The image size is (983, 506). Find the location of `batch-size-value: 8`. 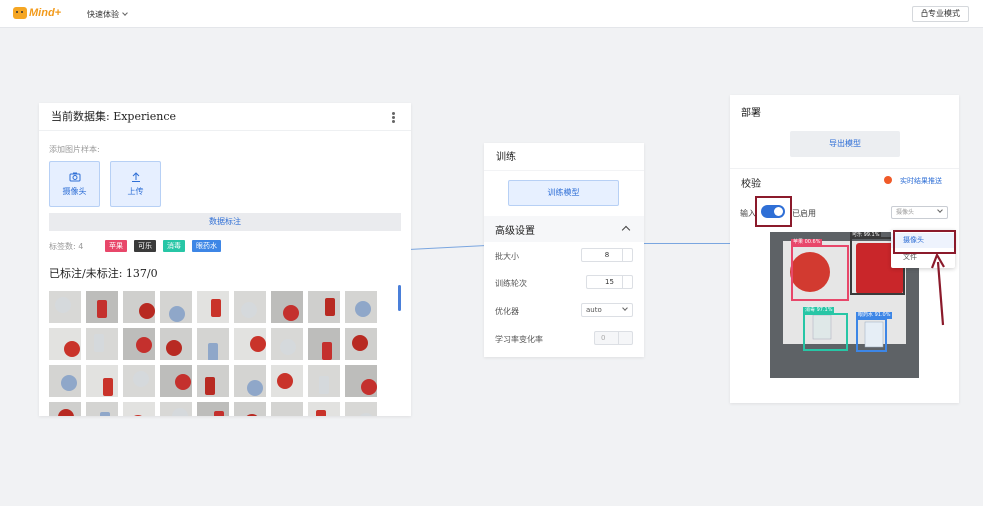

batch-size-value: 8 is located at coordinates (607, 255).